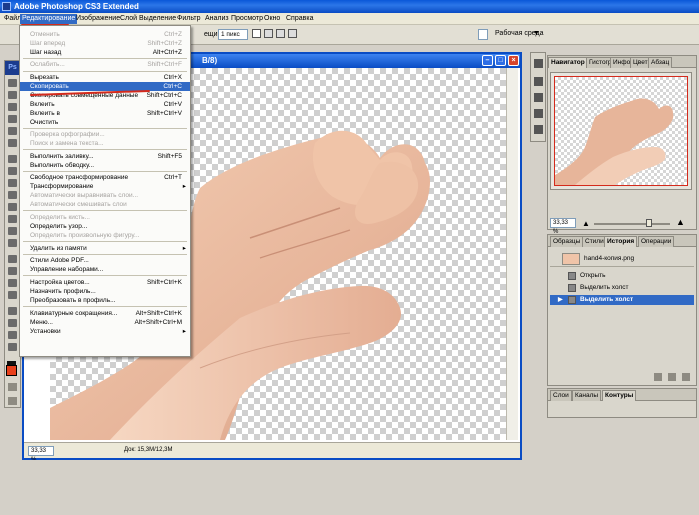 This screenshot has width=699, height=515. I want to click on close-icon: ×, so click(513, 60).